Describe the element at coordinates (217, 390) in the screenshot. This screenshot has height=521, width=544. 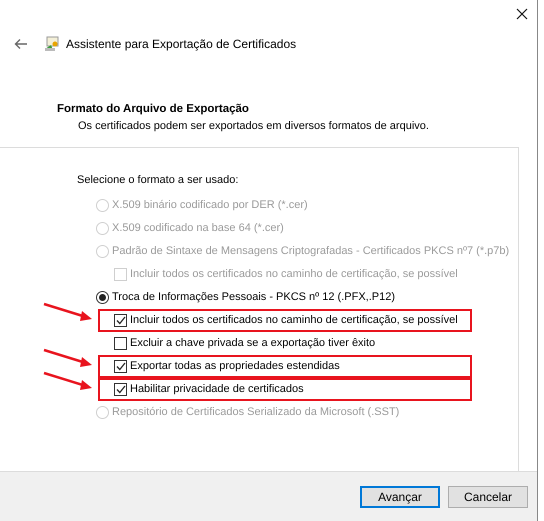
I see `checkbox-label: Habilitar privacidade de certificados` at that location.